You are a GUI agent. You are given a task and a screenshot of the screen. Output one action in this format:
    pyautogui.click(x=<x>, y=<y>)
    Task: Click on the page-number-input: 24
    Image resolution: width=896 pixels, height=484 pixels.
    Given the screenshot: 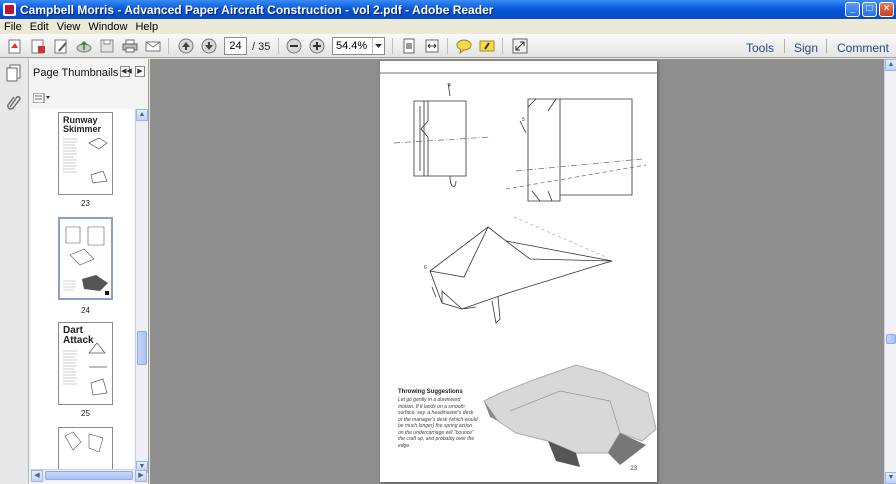 What is the action you would take?
    pyautogui.click(x=235, y=46)
    